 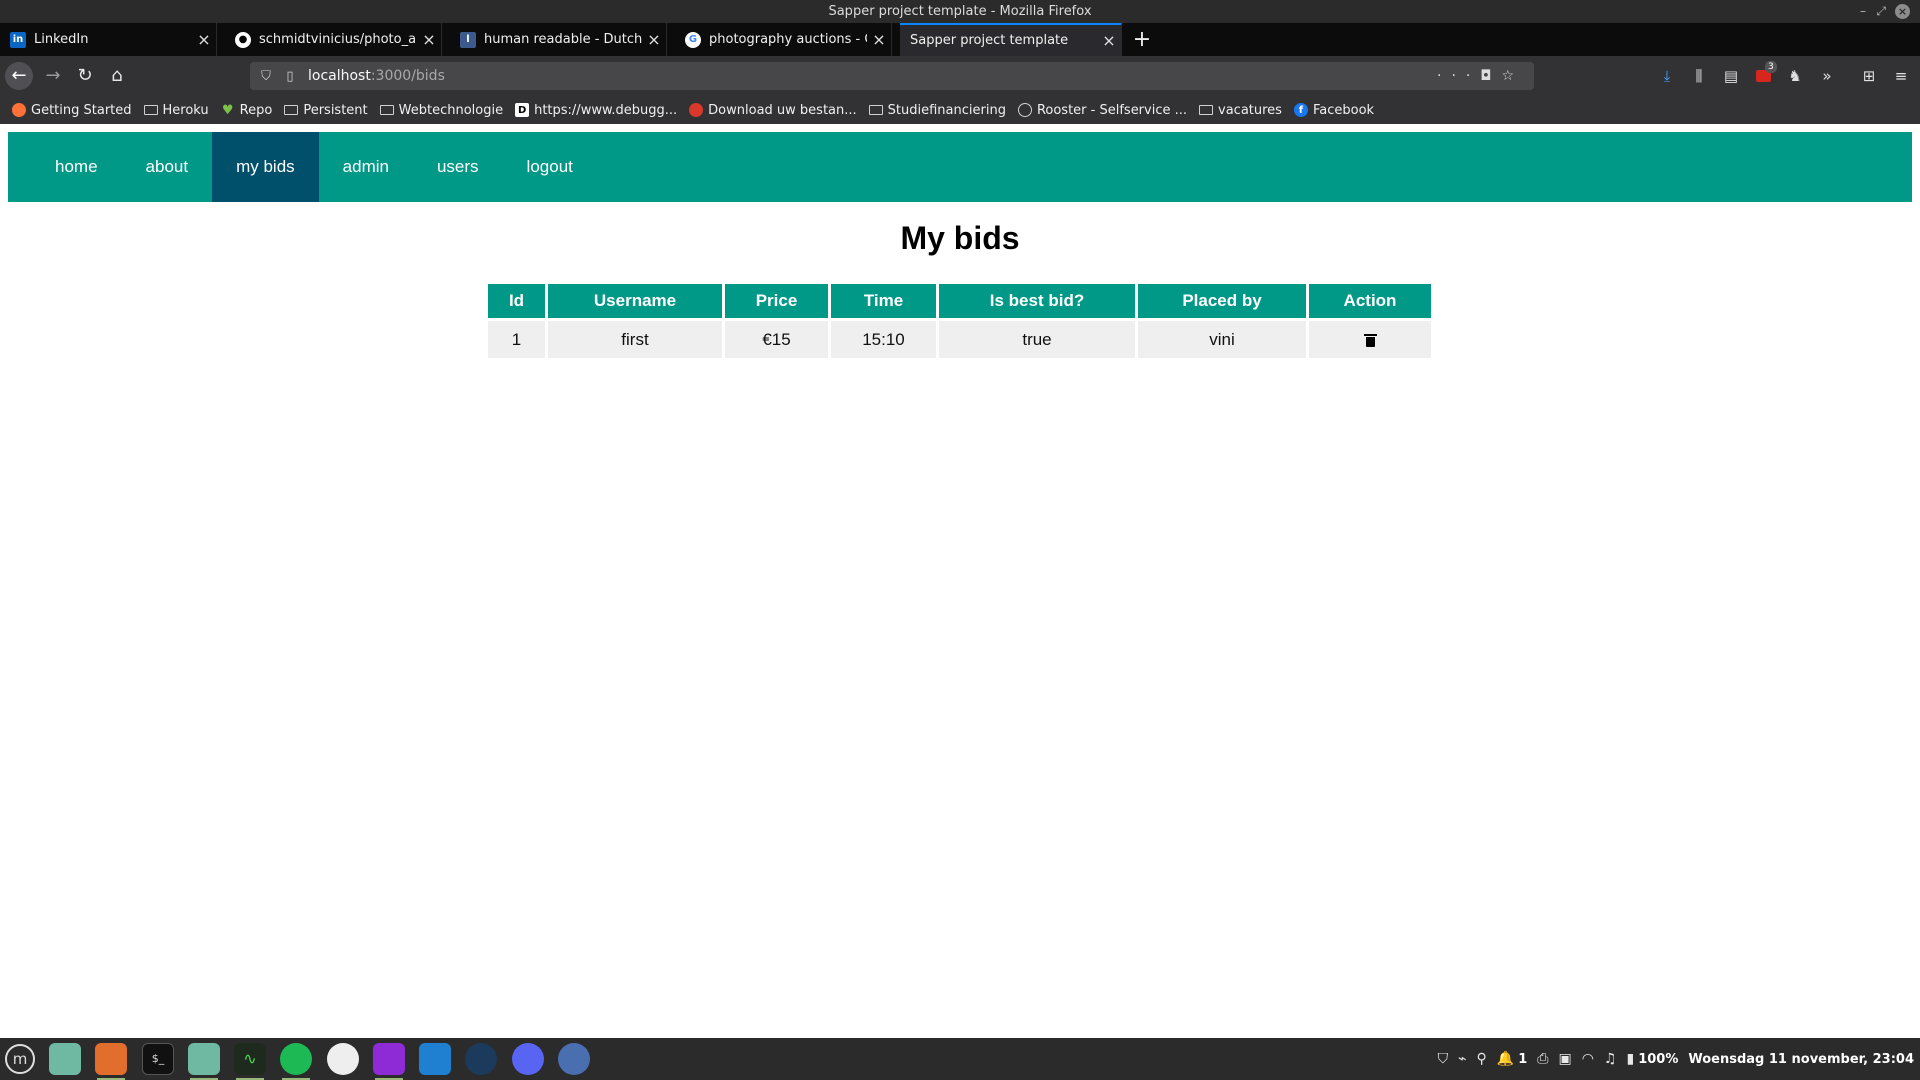 I want to click on tab-active: Sapper project template ×, so click(x=1011, y=39).